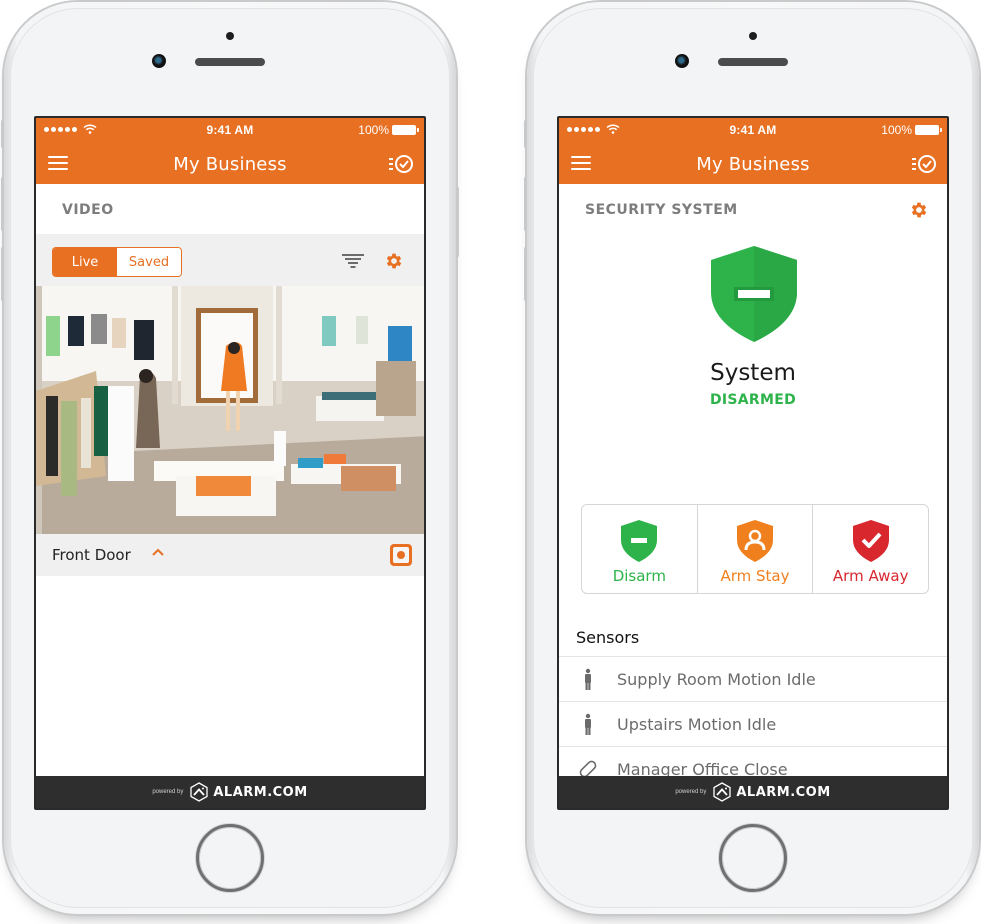  I want to click on sensor-row: Supply Room Motion Idle, so click(753, 679).